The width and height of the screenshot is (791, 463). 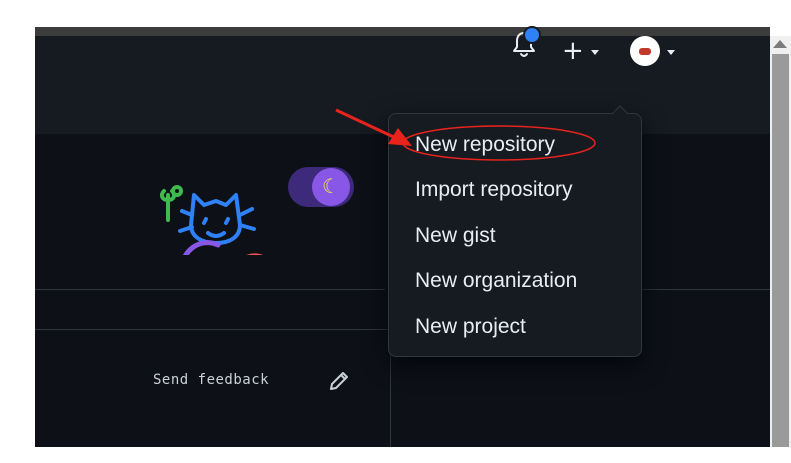 I want to click on user-menu-button, so click(x=657, y=51).